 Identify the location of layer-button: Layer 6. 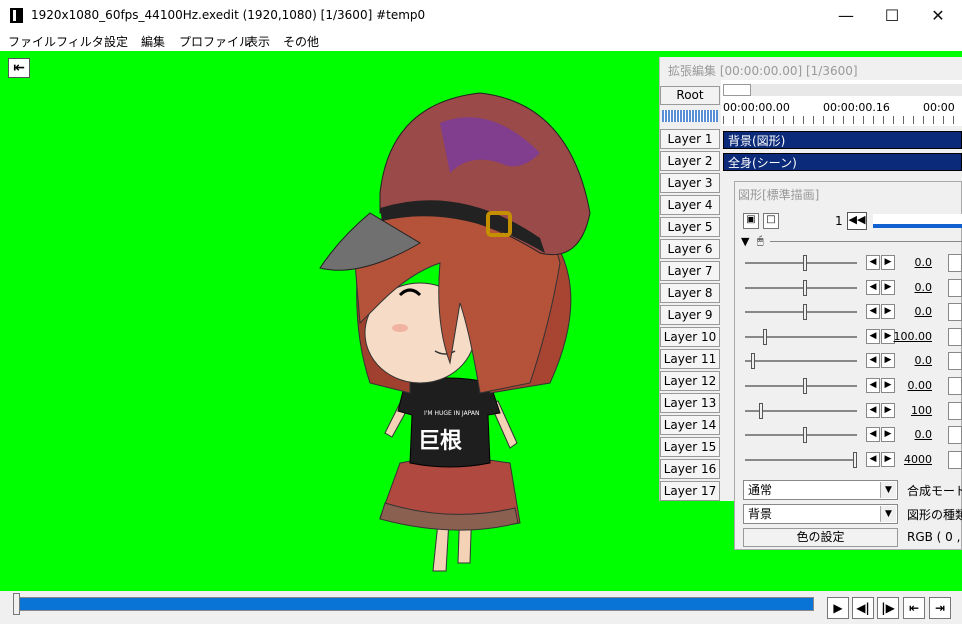
(690, 249).